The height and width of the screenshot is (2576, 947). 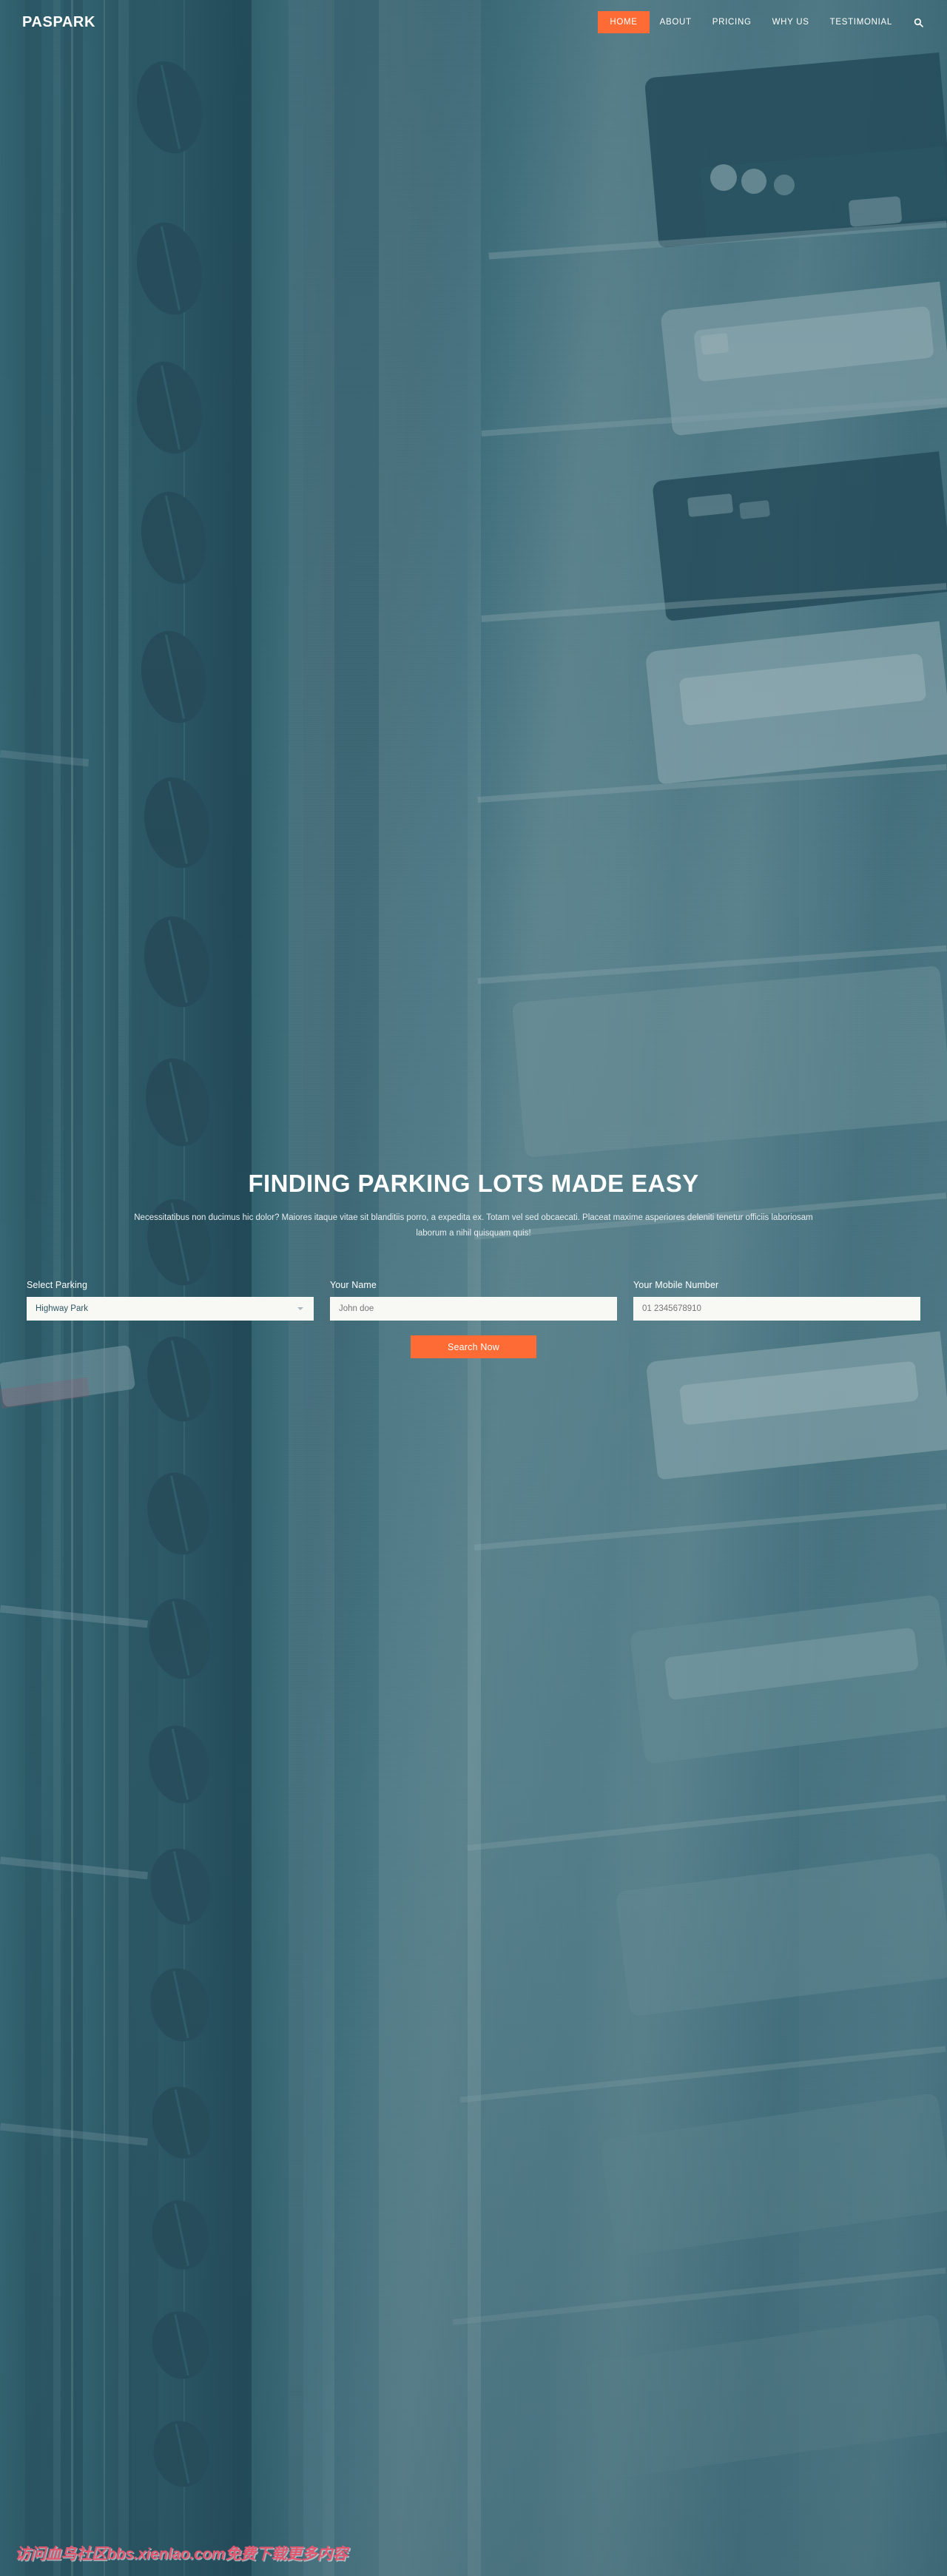 I want to click on nav-item-pricing: PRICING, so click(x=732, y=22).